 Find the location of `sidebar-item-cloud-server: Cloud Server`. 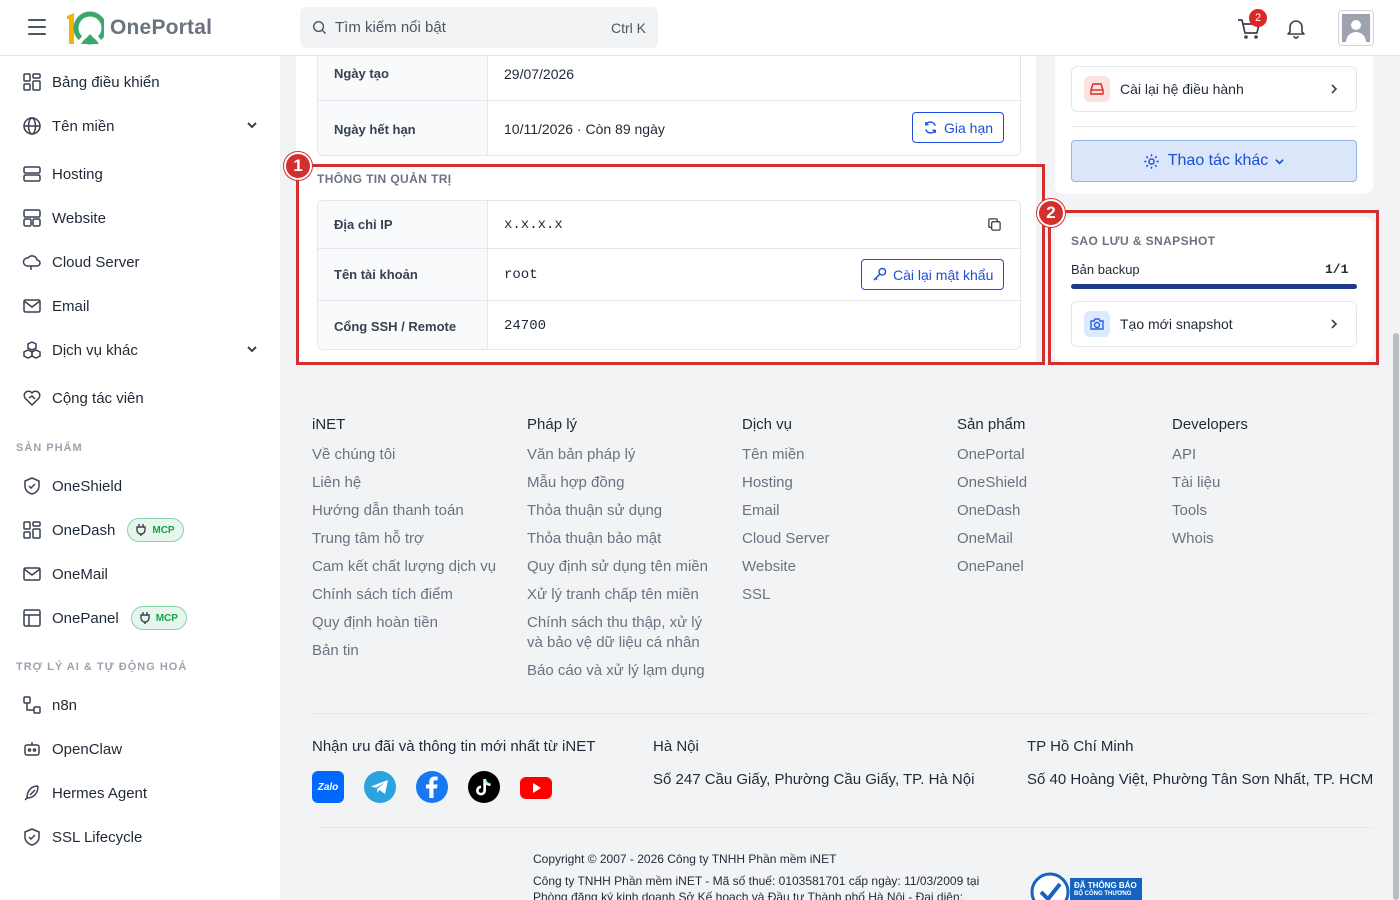

sidebar-item-cloud-server: Cloud Server is located at coordinates (140, 262).